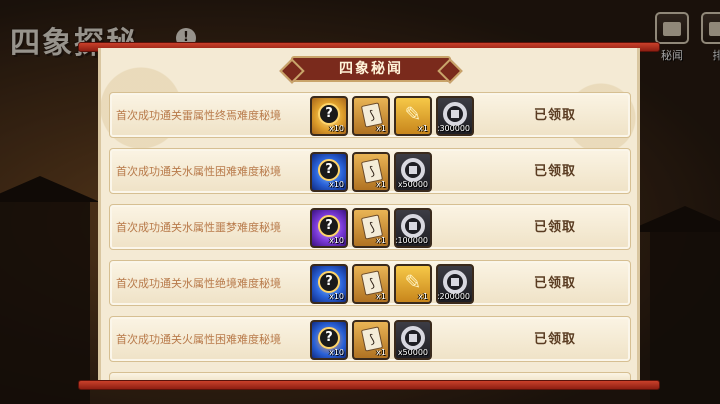 The height and width of the screenshot is (404, 720). What do you see at coordinates (392, 284) in the screenshot?
I see `reward-items: ? x10 ⟆ x1 ✎ x1 x200000` at bounding box center [392, 284].